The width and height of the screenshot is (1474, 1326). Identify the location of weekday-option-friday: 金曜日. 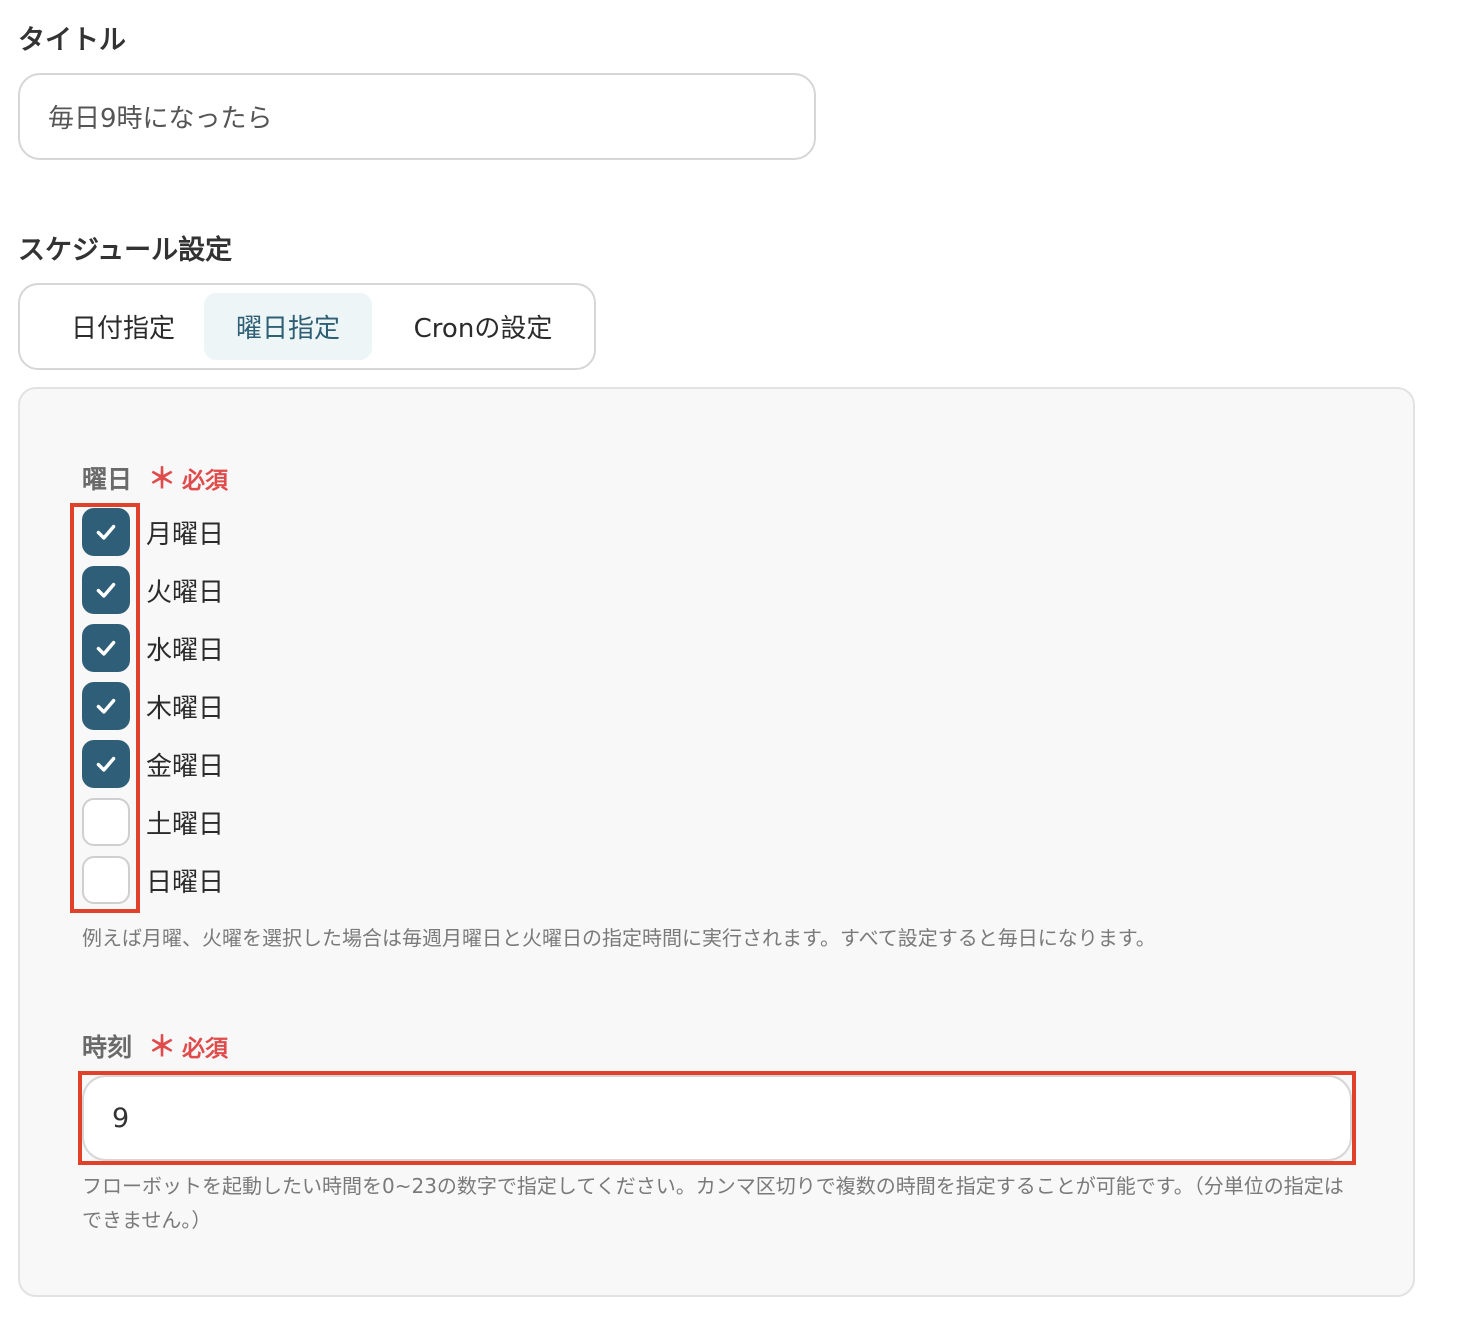
(153, 764).